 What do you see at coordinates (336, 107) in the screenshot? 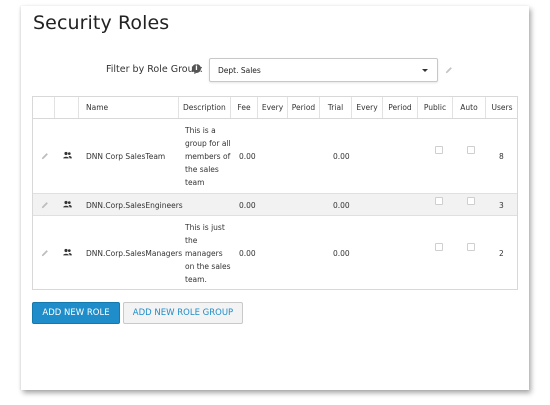
I see `header-trial: Trial` at bounding box center [336, 107].